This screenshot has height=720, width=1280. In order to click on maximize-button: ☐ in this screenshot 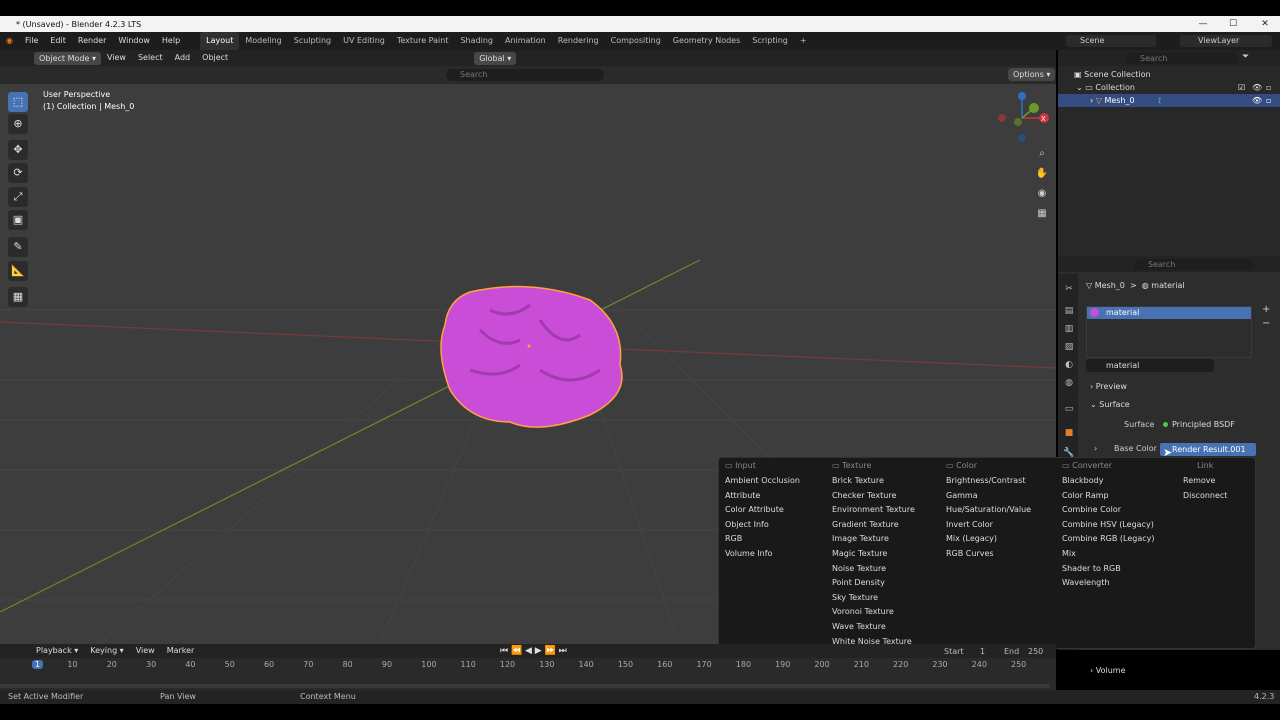, I will do `click(1233, 24)`.